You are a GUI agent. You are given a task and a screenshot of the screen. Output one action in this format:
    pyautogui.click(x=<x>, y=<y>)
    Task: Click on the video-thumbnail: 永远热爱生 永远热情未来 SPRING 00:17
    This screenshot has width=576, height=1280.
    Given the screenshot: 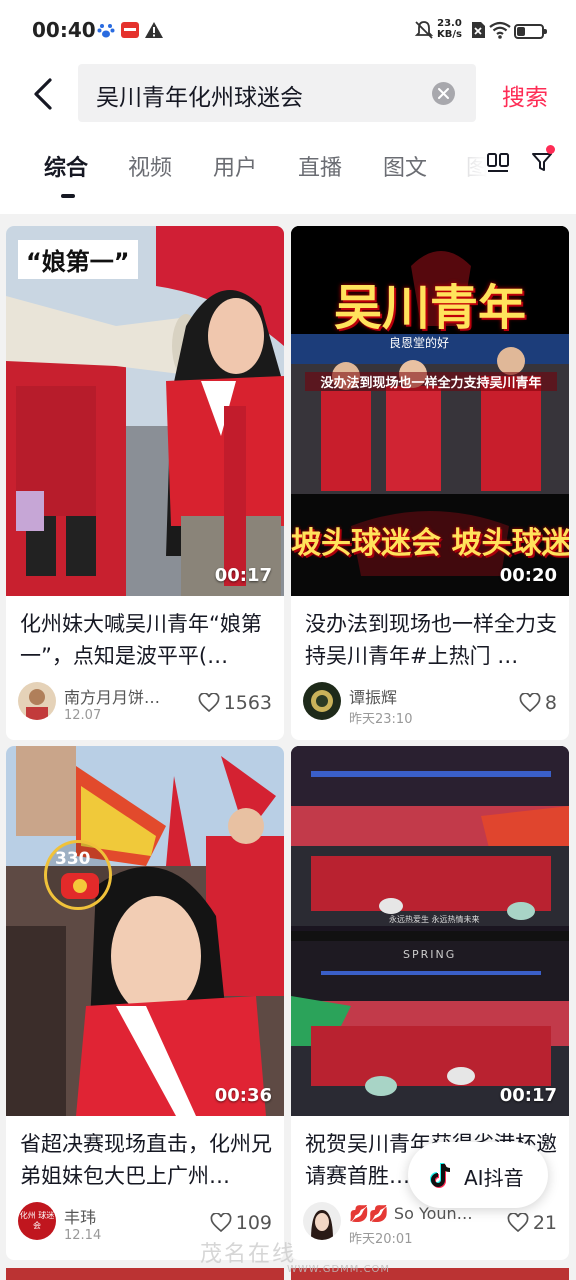 What is the action you would take?
    pyautogui.click(x=430, y=931)
    